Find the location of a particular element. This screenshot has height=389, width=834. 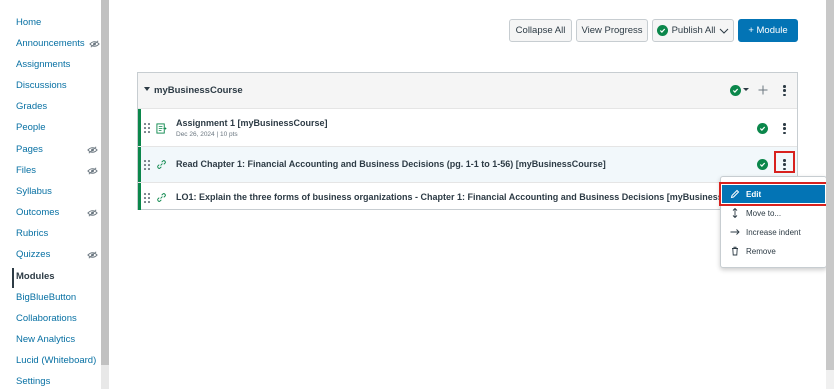

nav-announcements: Announcements is located at coordinates (58, 44).